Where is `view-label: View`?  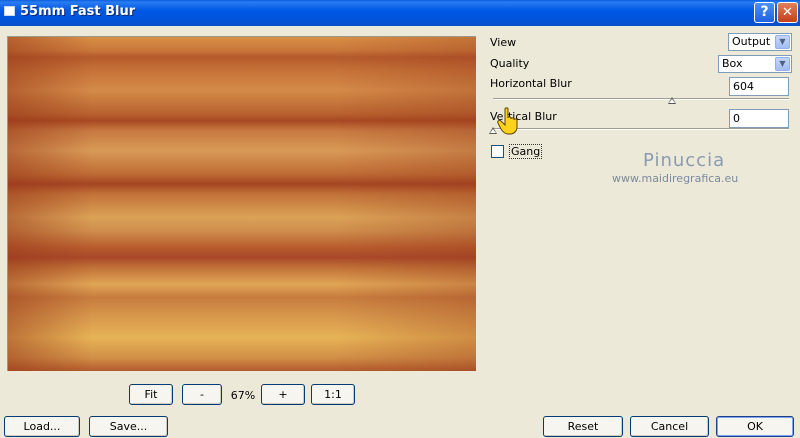 view-label: View is located at coordinates (503, 42).